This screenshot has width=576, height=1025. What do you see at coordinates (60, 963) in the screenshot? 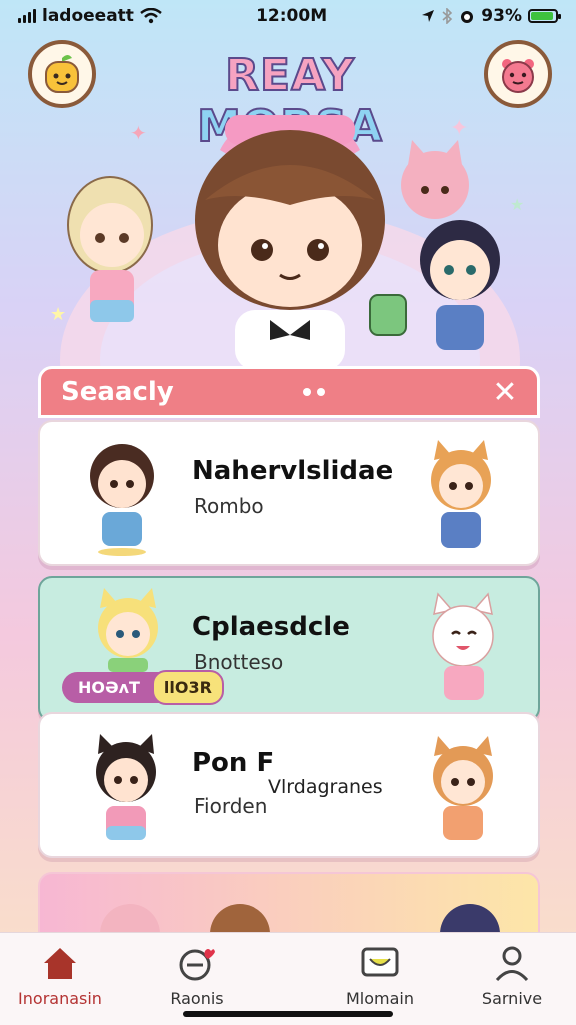
I see `house-icon` at bounding box center [60, 963].